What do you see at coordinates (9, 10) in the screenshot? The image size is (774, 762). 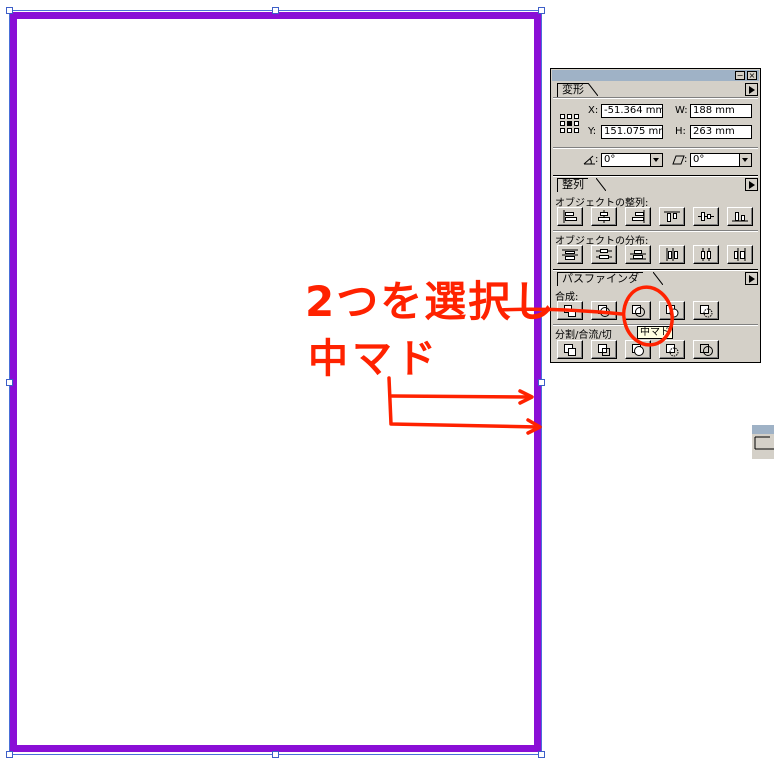 I see `resize-handle-top-left` at bounding box center [9, 10].